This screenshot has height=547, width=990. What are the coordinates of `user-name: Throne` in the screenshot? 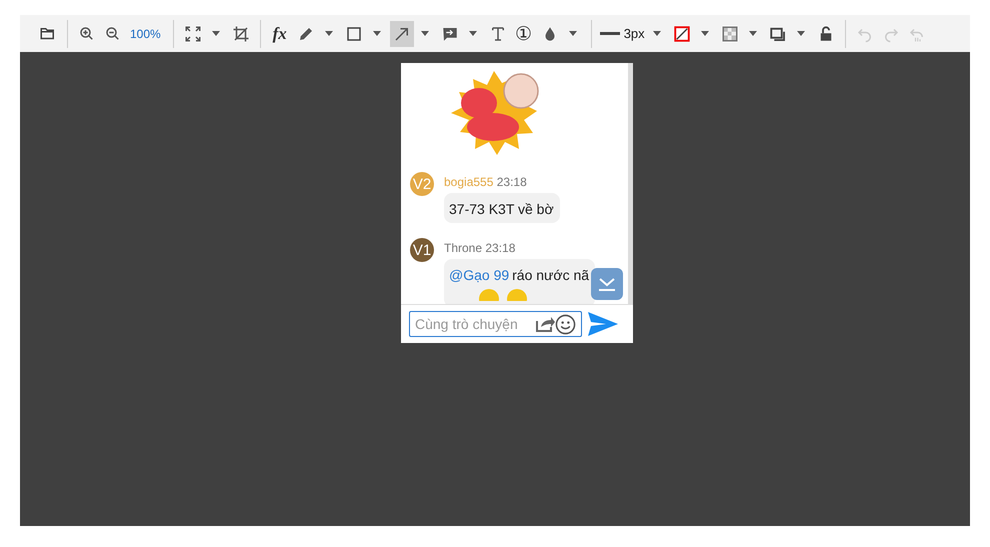 It's located at (463, 248).